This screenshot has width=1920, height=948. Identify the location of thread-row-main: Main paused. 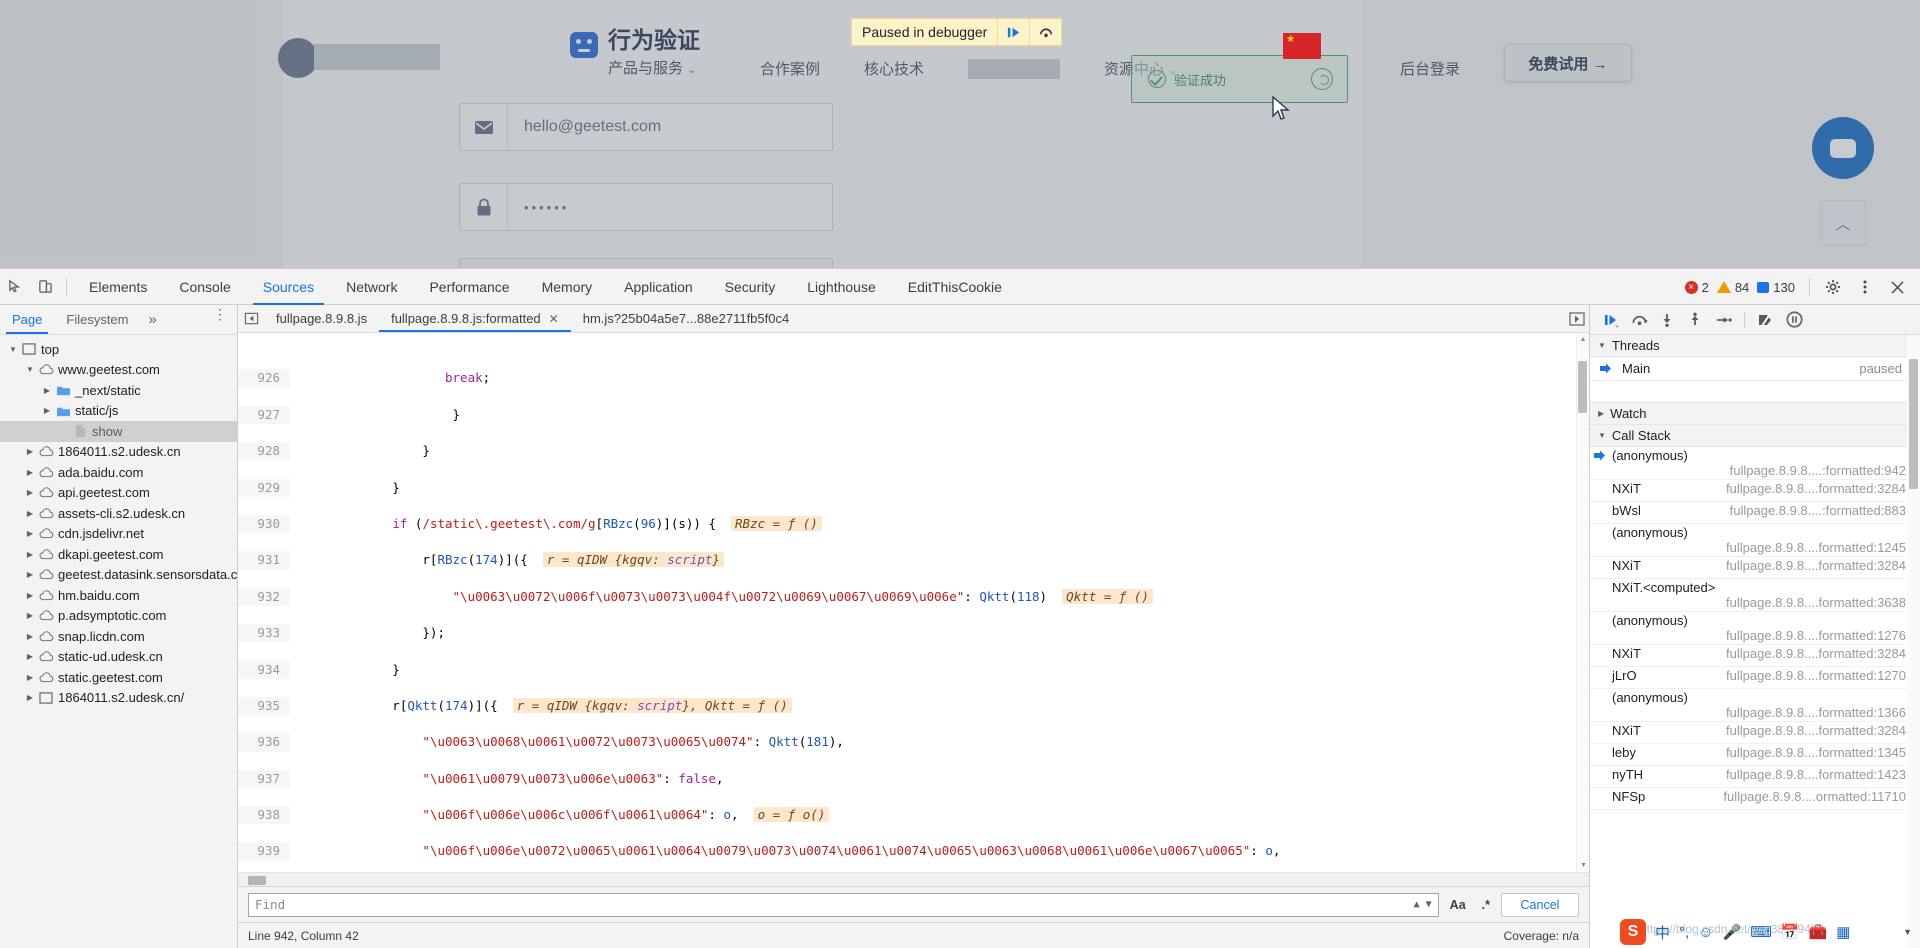
(1755, 369).